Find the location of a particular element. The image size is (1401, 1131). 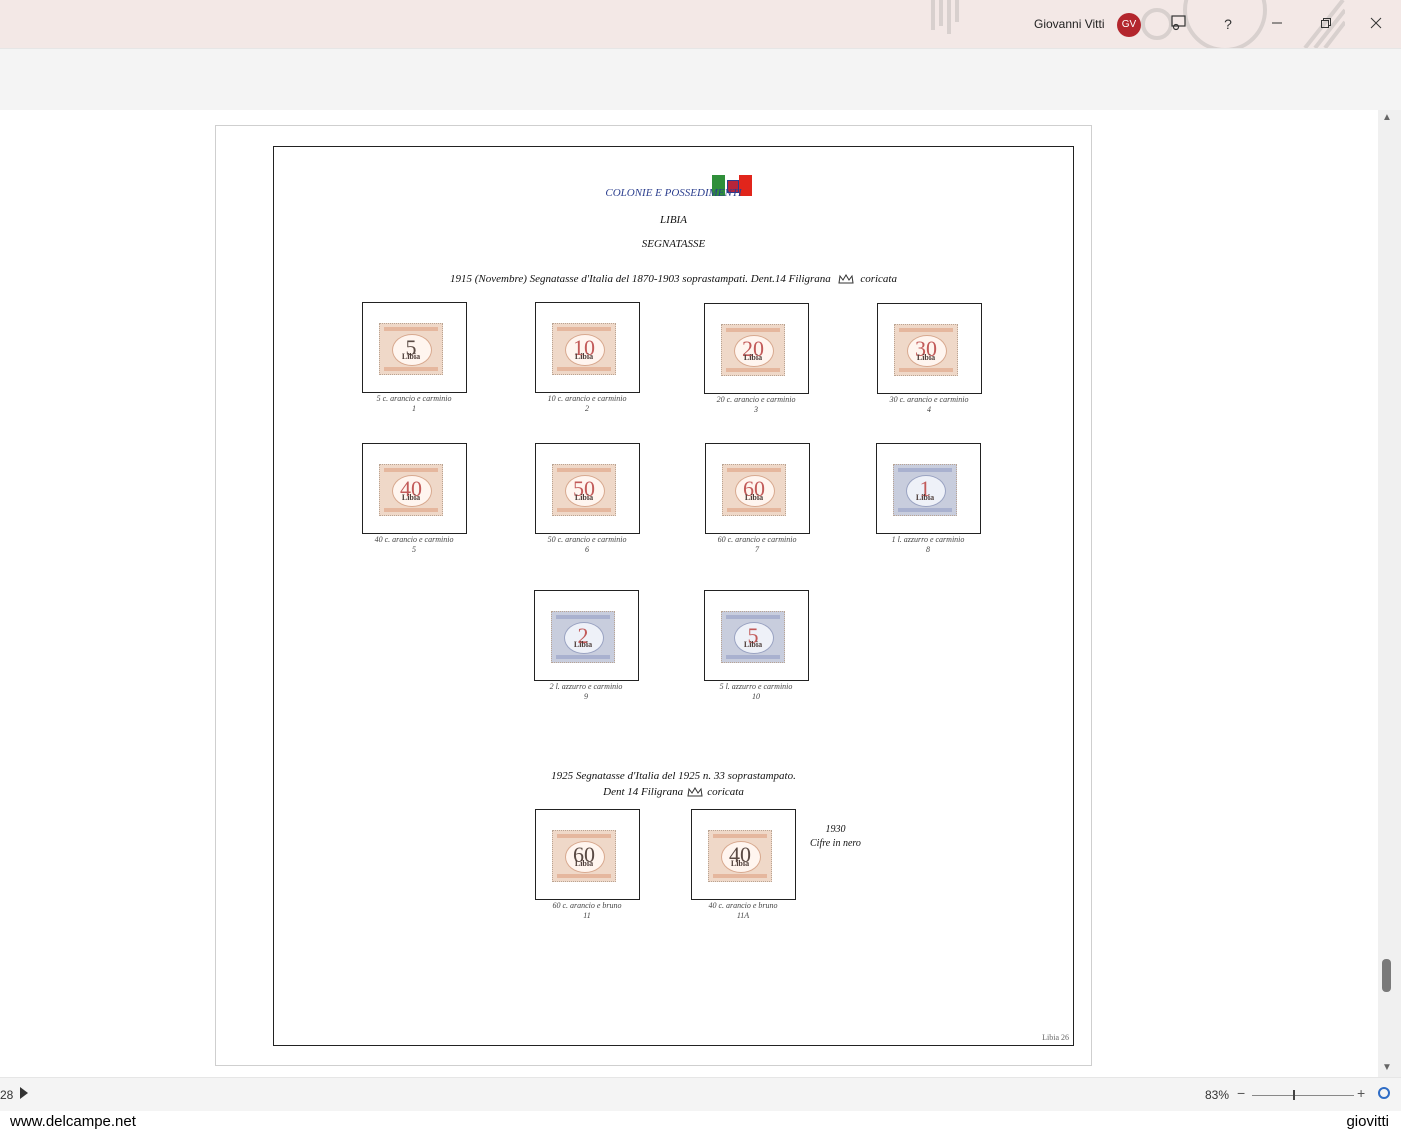

stamp-caption: 5 l. azzurro e carminio 10 is located at coordinates (756, 691).